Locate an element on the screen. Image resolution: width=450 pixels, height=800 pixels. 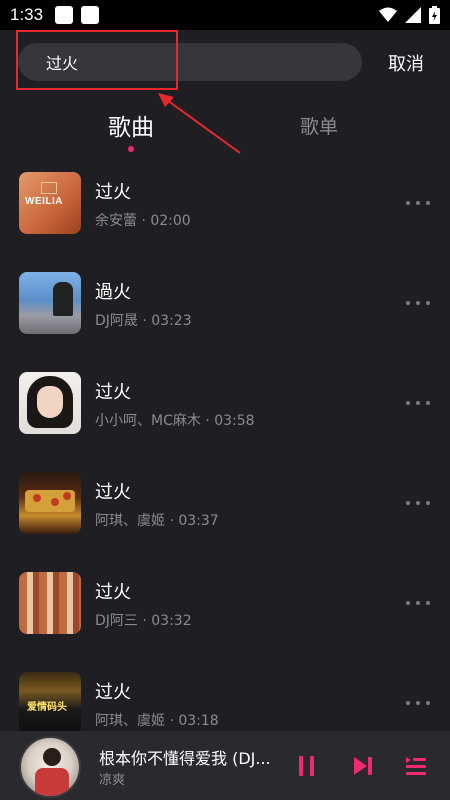
cover-label: WEILIA is located at coordinates (44, 201).